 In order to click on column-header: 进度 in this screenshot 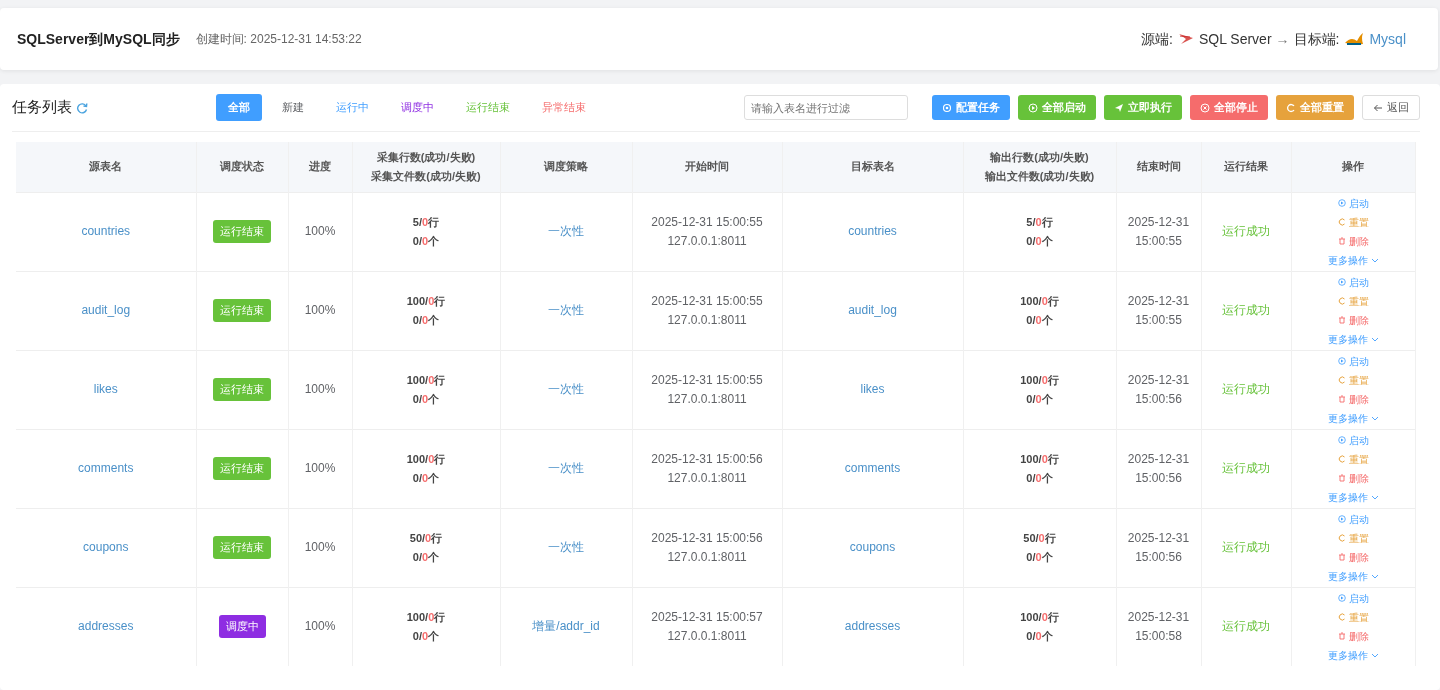, I will do `click(320, 167)`.